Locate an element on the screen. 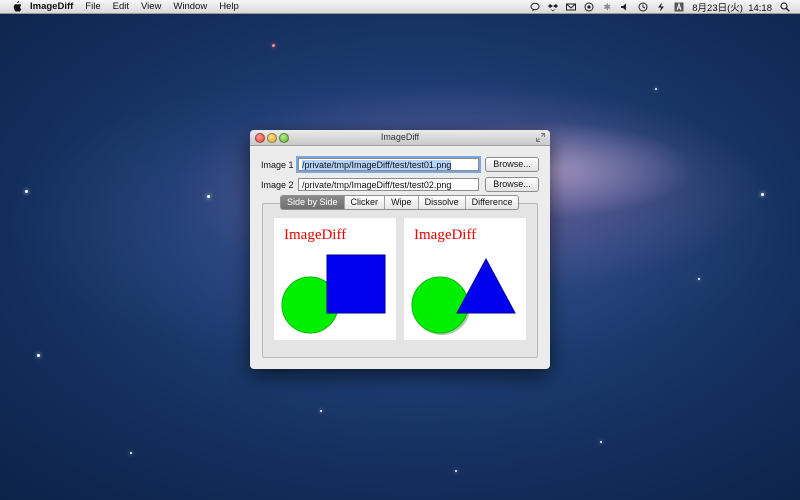 Image resolution: width=800 pixels, height=500 pixels. left-image-view: ImageDiff is located at coordinates (335, 279).